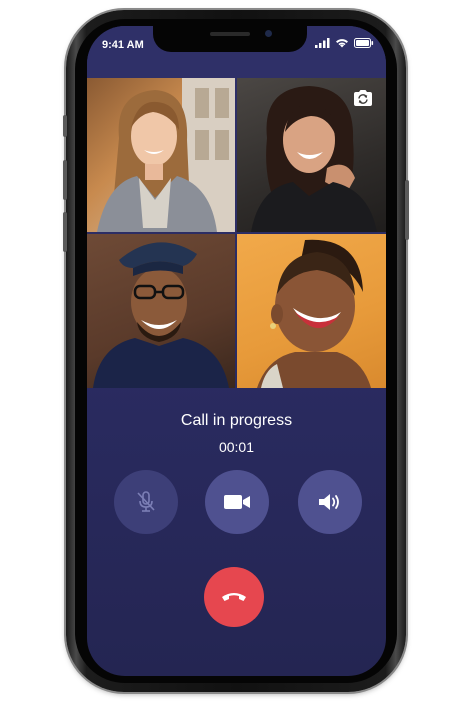 The width and height of the screenshot is (470, 710). I want to click on microphone-off-icon, so click(146, 501).